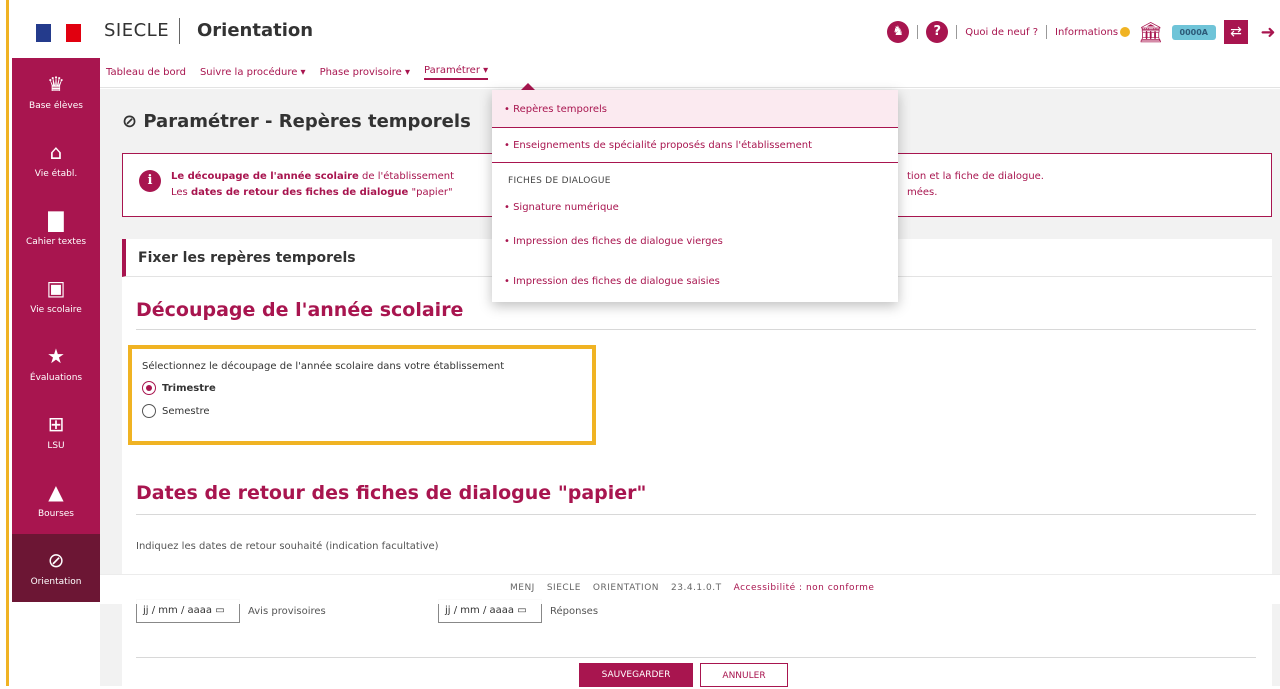  I want to click on sidebar-item-lsu: ⊞ LSU, so click(56, 432).